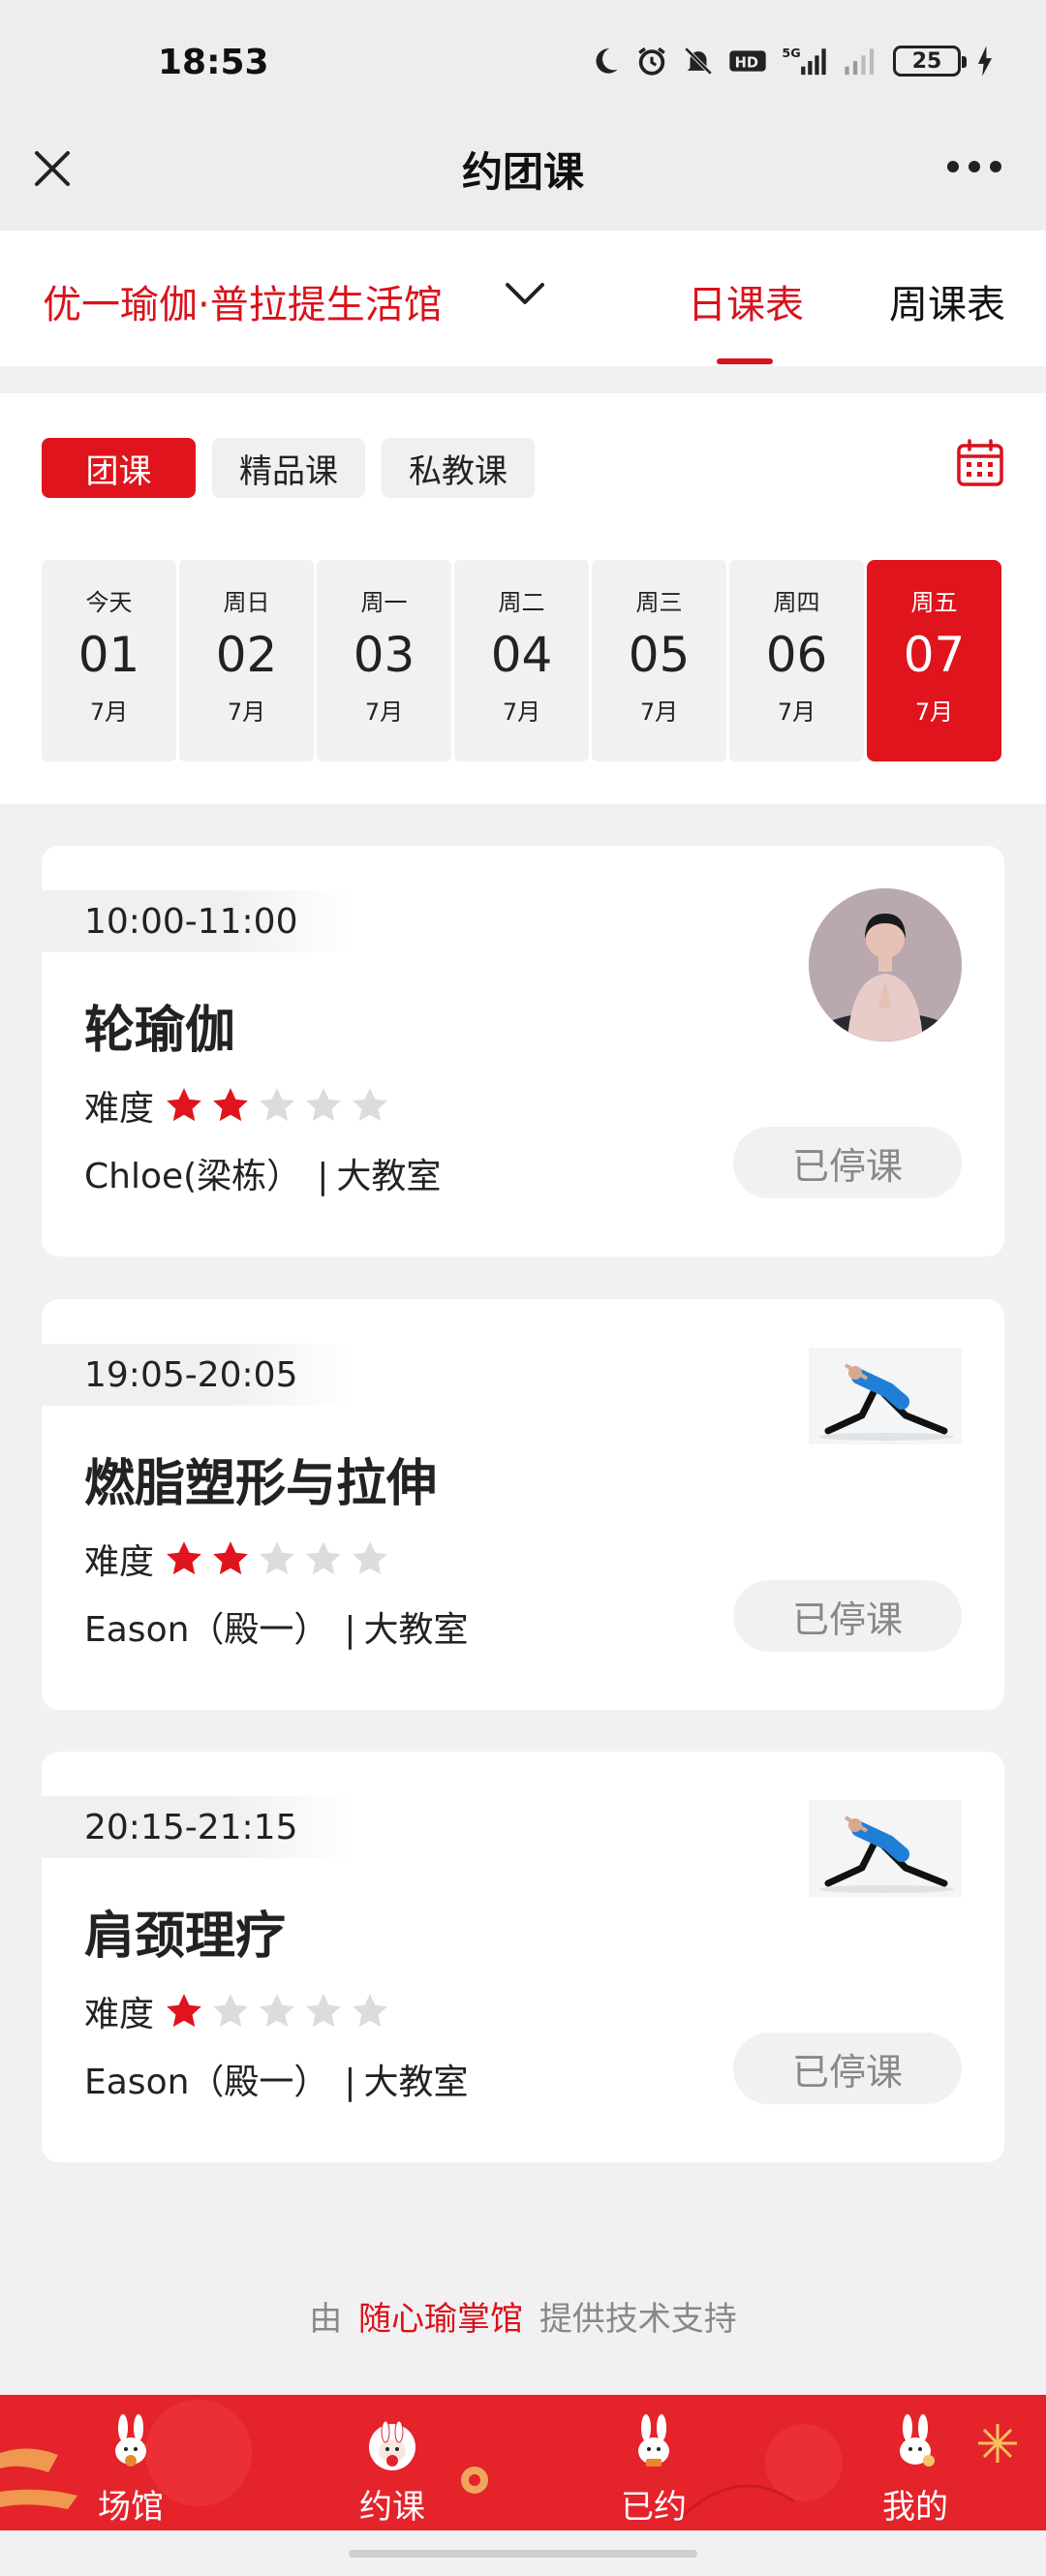 This screenshot has width=1046, height=2576. Describe the element at coordinates (109, 602) in the screenshot. I see `date-weekday: 今天` at that location.